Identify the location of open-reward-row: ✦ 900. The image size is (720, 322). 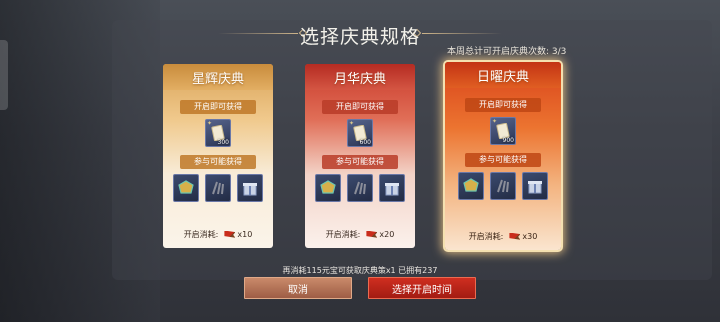
(503, 131).